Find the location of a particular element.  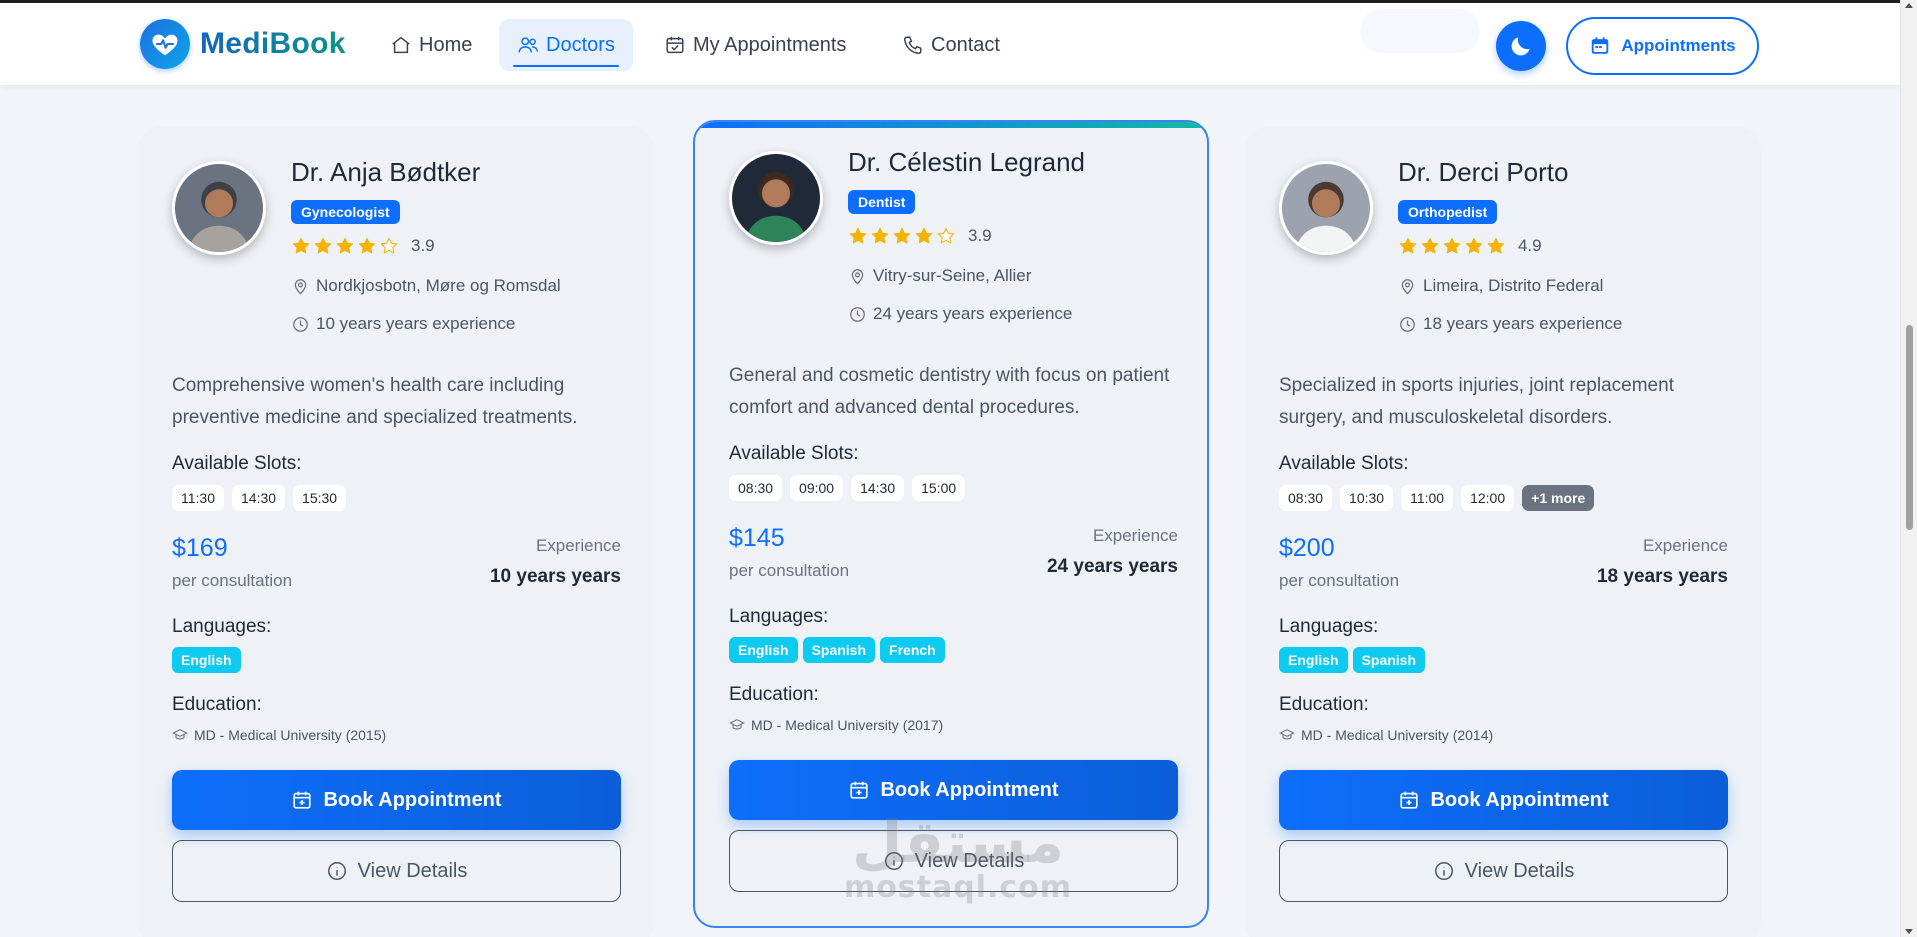

rating: 3.9 is located at coordinates (363, 246).